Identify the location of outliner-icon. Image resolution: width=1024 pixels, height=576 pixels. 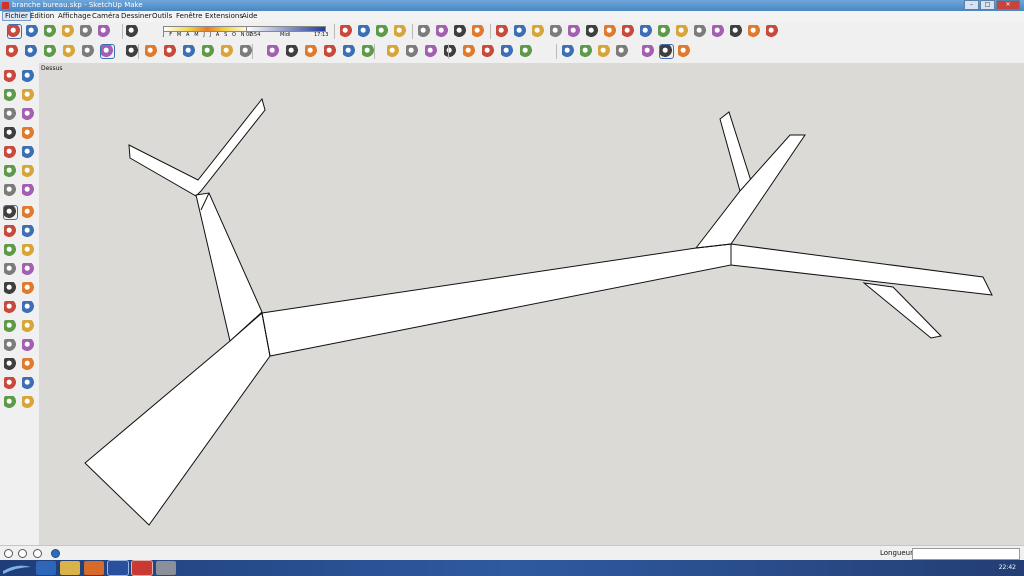
(478, 31).